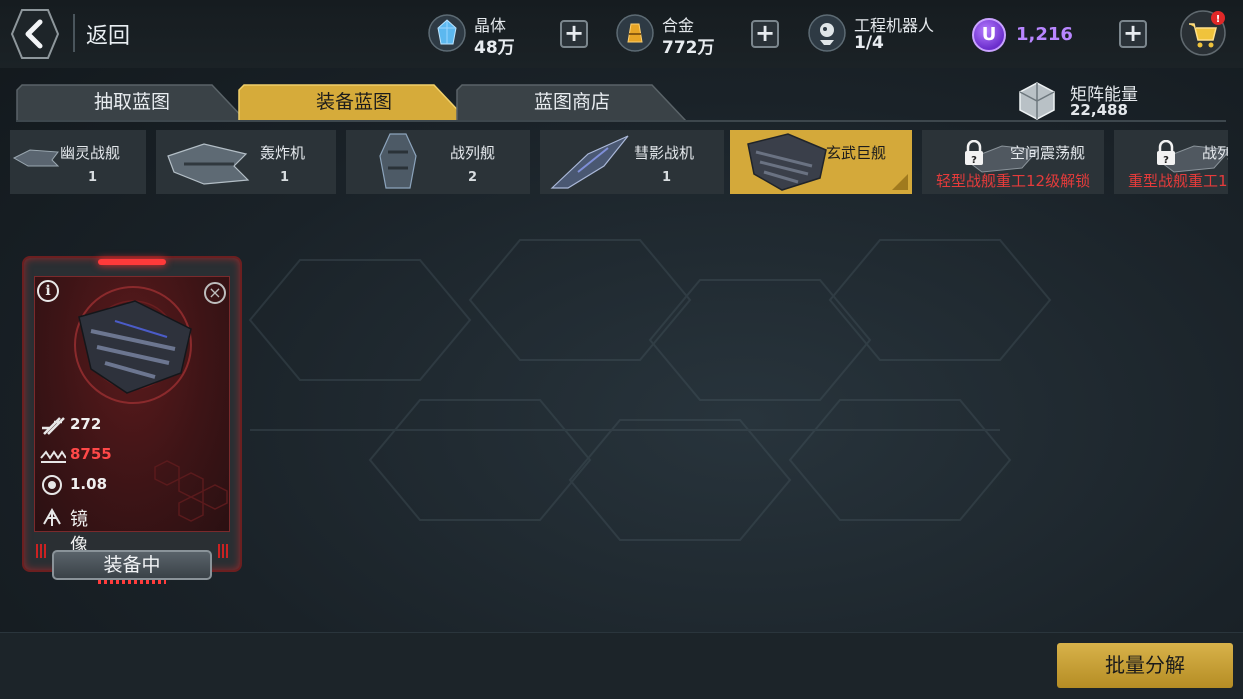 This screenshot has width=1243, height=699. Describe the element at coordinates (1203, 33) in the screenshot. I see `shop-cart-icon: !` at that location.